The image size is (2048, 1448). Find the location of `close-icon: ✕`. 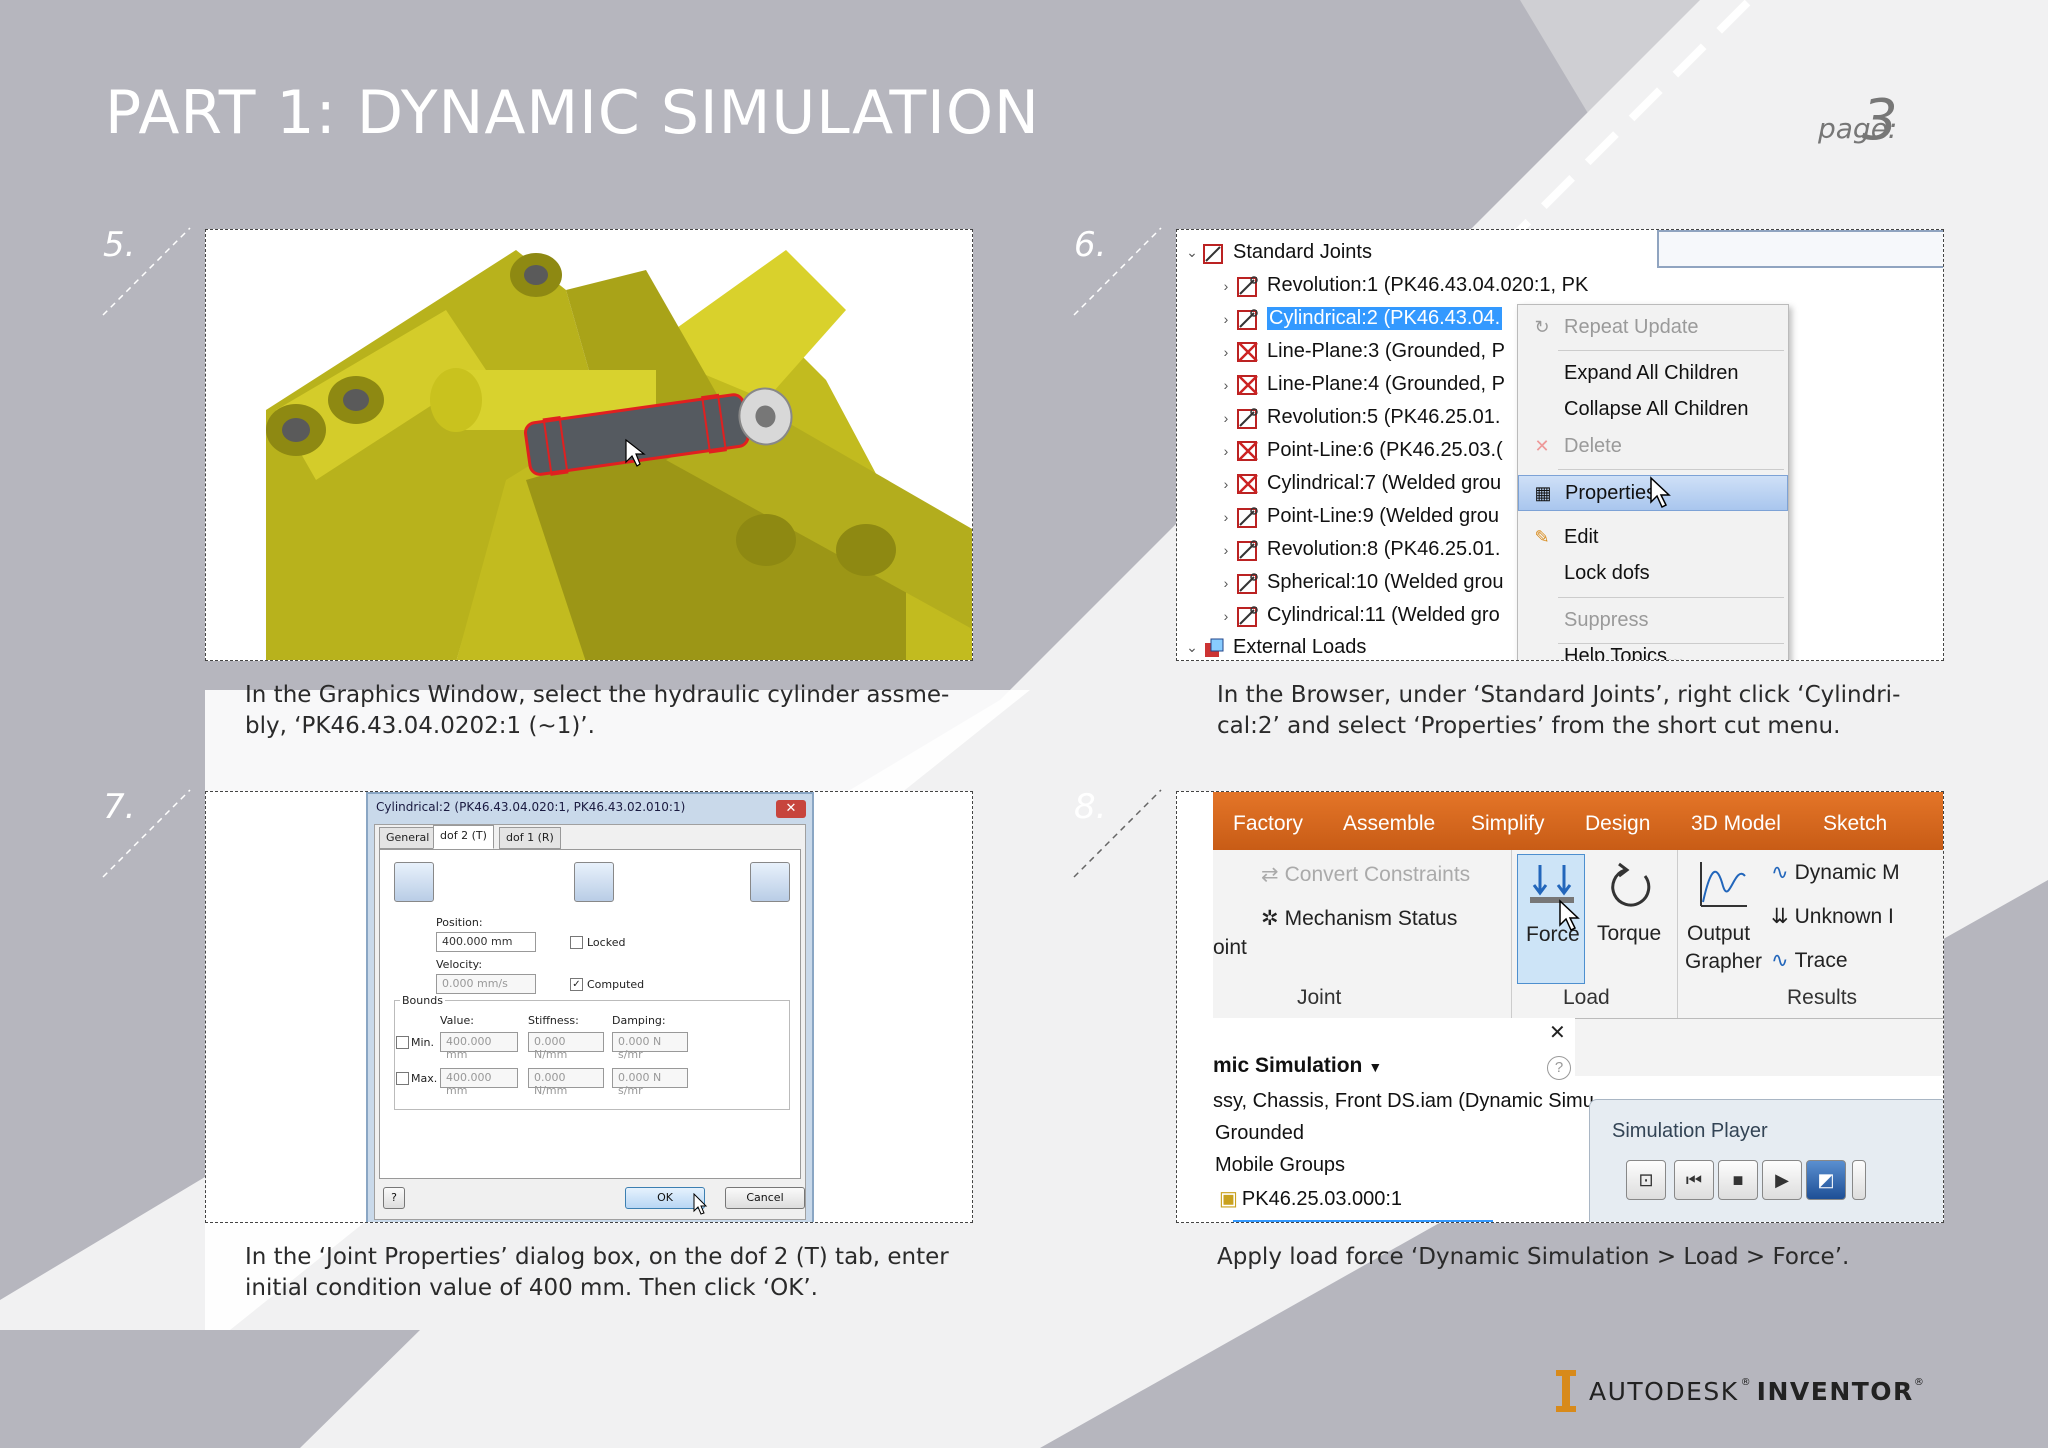

close-icon: ✕ is located at coordinates (1557, 1032).